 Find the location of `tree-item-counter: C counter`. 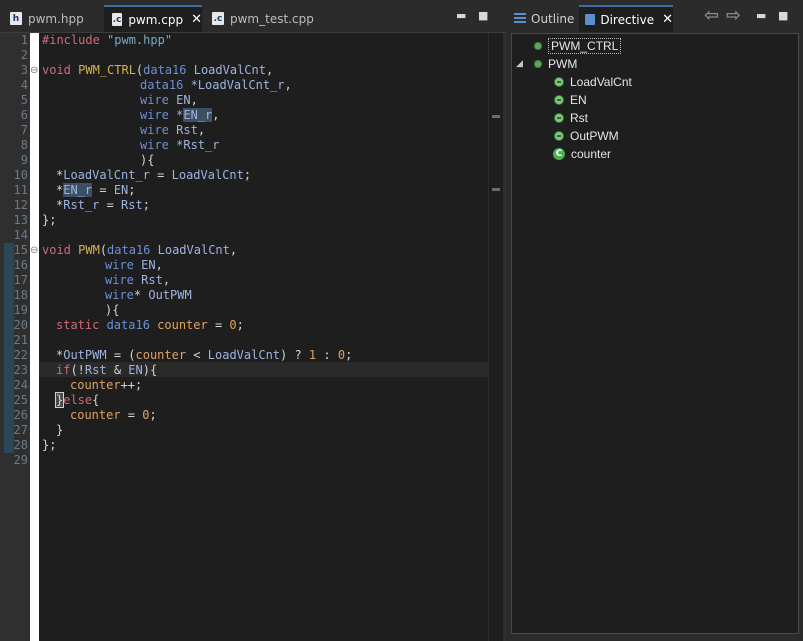

tree-item-counter: C counter is located at coordinates (582, 154).